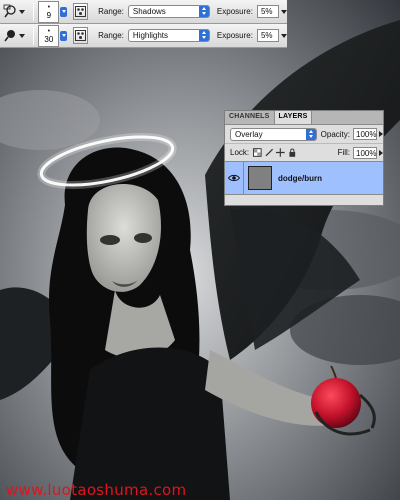  I want to click on brush-picker: • 9, so click(53, 11).